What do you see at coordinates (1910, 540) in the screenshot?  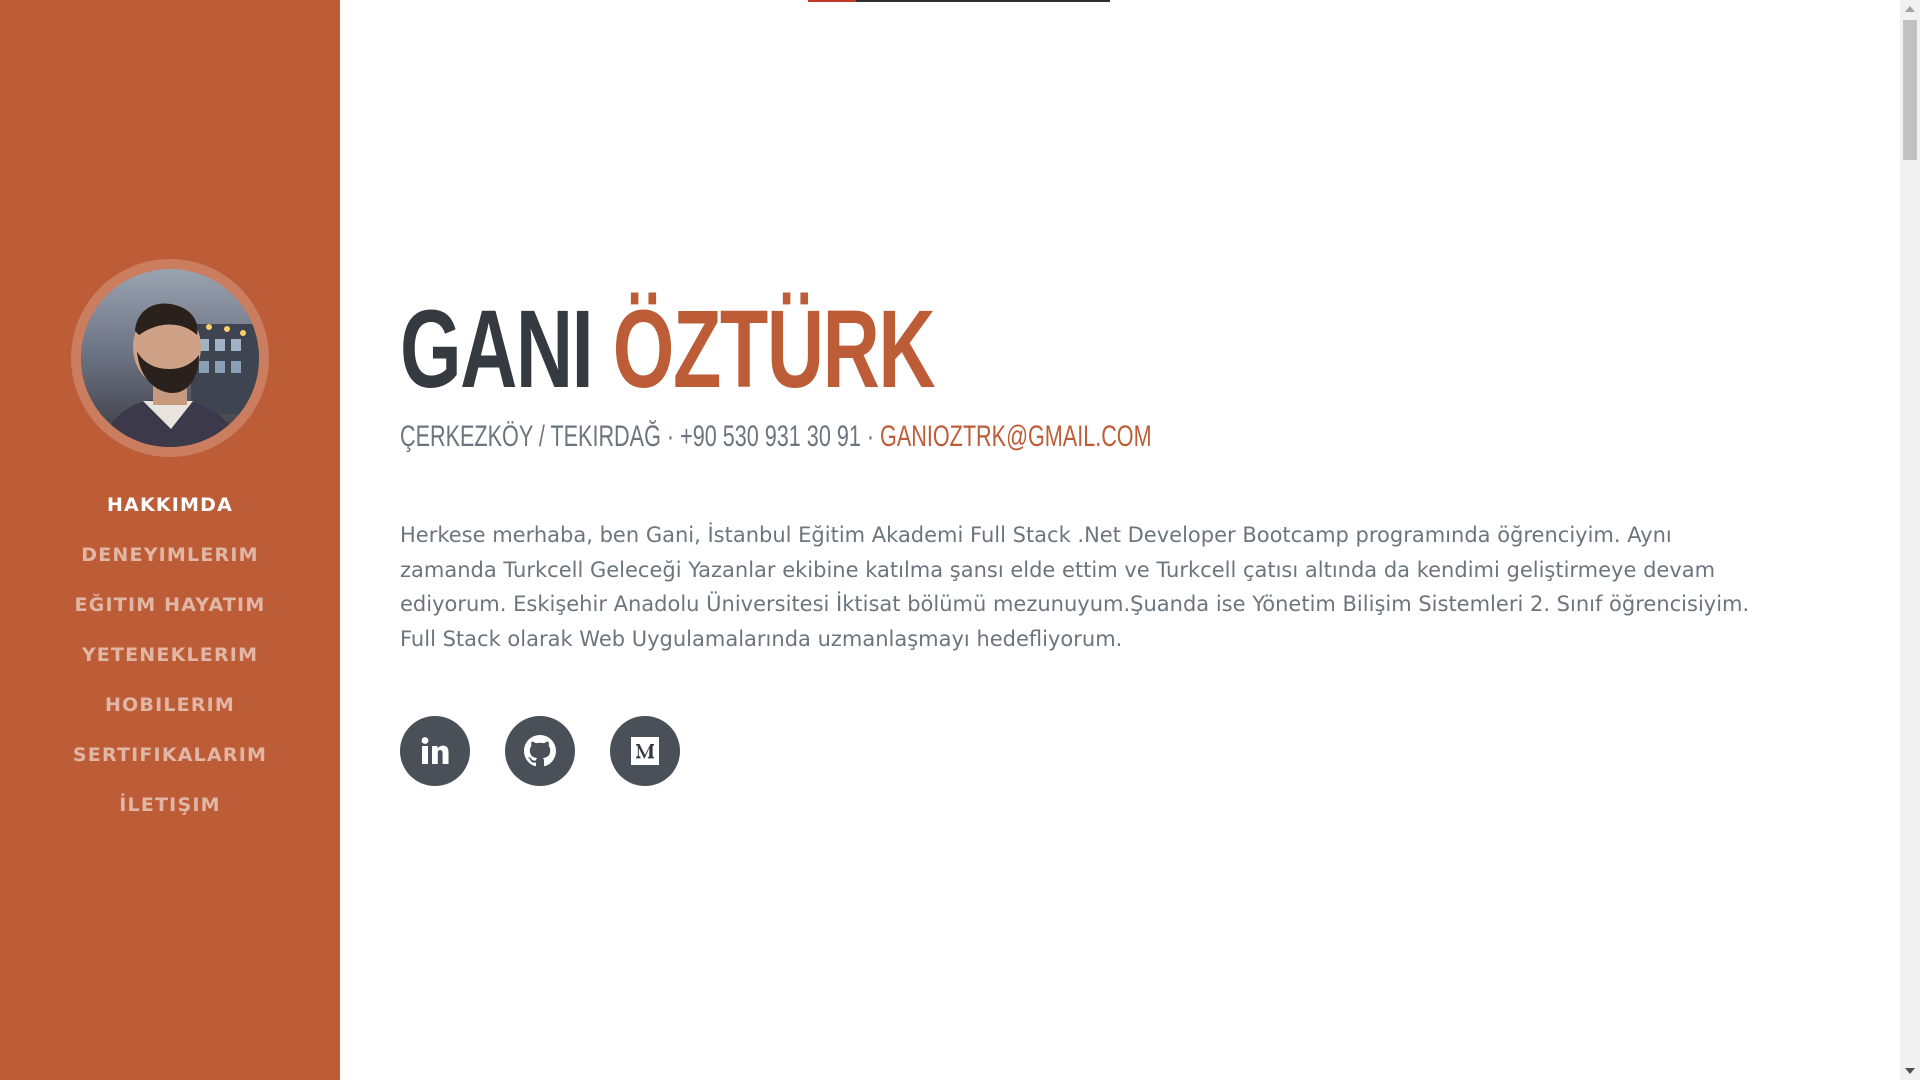 I see `vertical-scrollbar` at bounding box center [1910, 540].